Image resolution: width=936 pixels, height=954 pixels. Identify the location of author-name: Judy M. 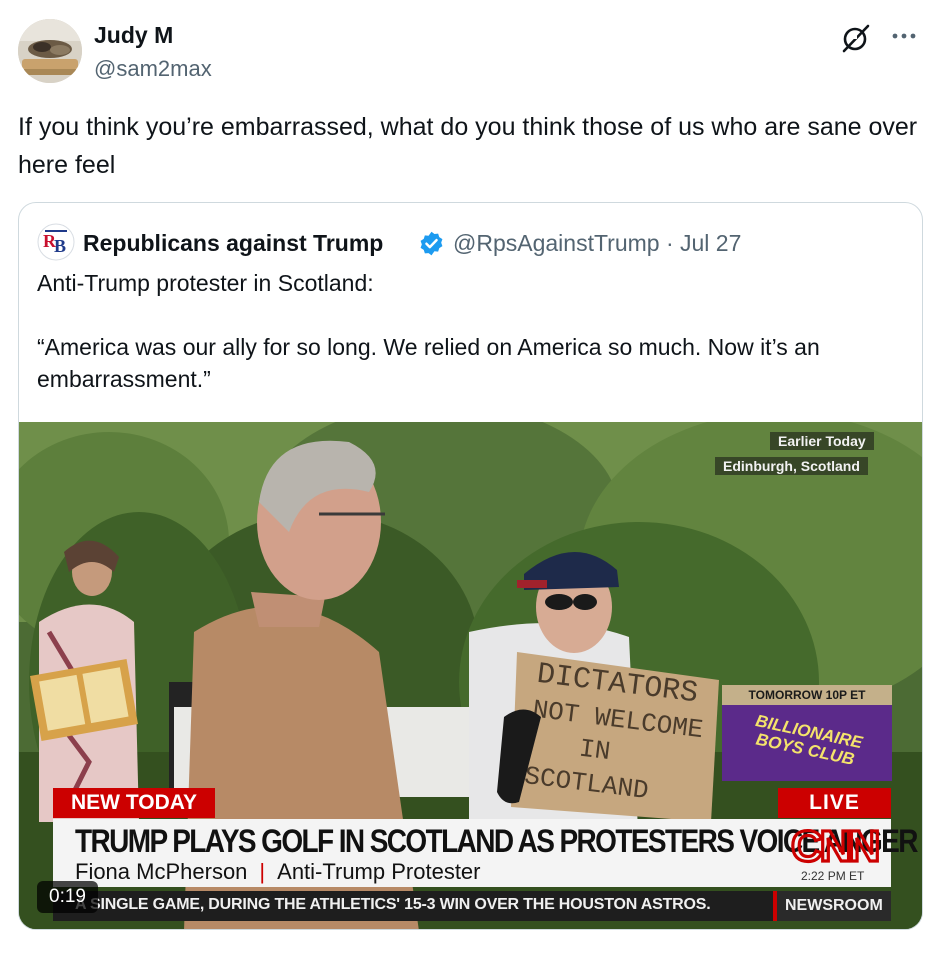
(133, 35).